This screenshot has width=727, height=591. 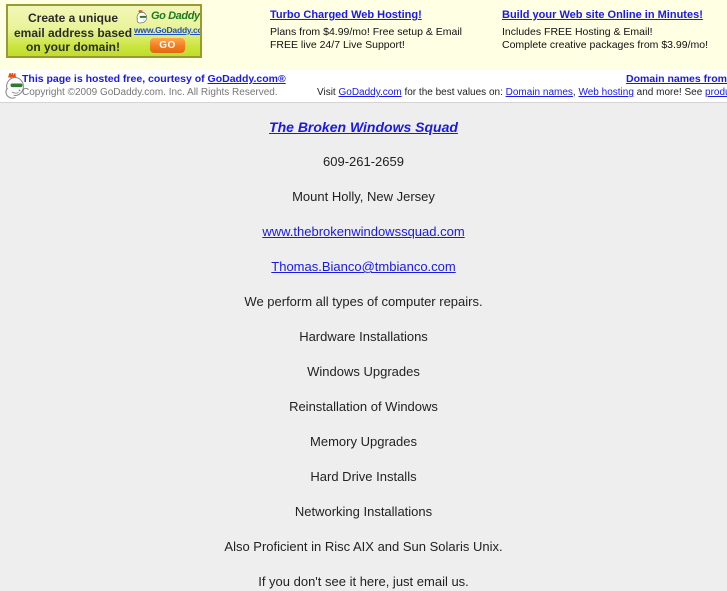 What do you see at coordinates (676, 79) in the screenshot?
I see `domain-names-from-link: Domain names from` at bounding box center [676, 79].